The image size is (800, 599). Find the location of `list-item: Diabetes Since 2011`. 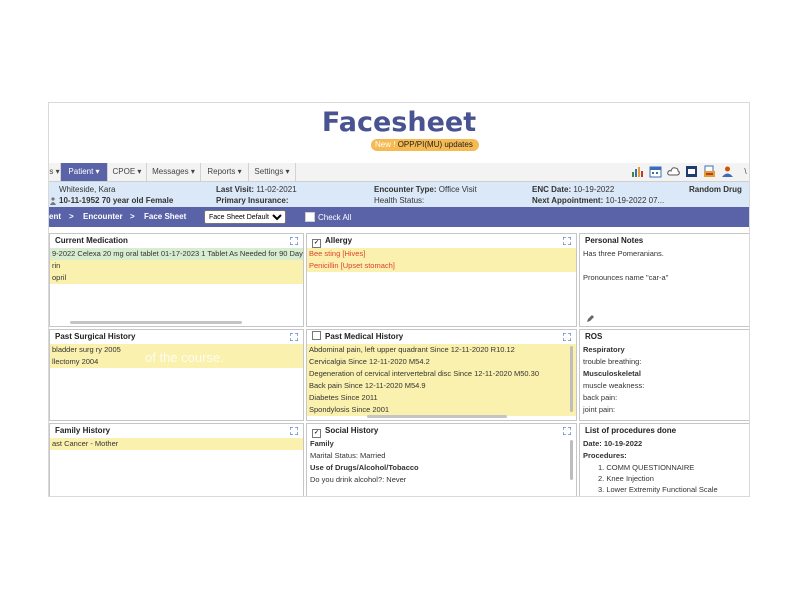

list-item: Diabetes Since 2011 is located at coordinates (441, 398).